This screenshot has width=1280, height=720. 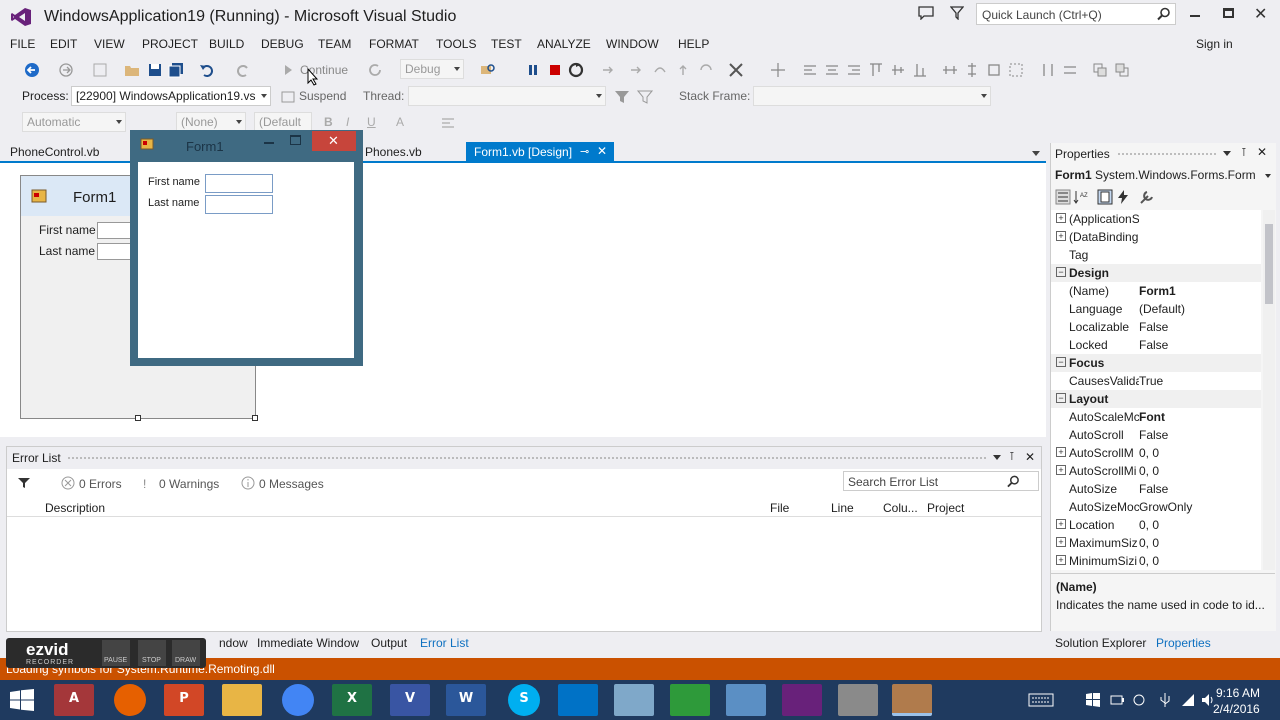 I want to click on step-out-icon, so click(x=683, y=70).